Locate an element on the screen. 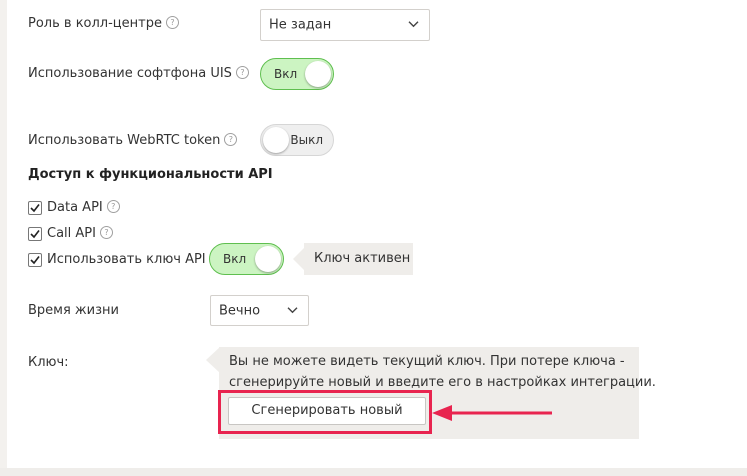 The height and width of the screenshot is (476, 747). highlight-box is located at coordinates (325, 412).